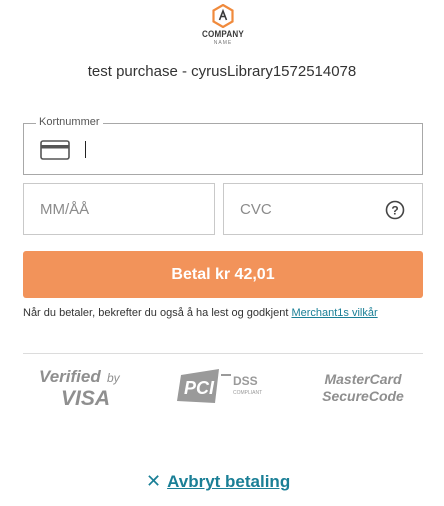  Describe the element at coordinates (55, 150) in the screenshot. I see `credit-card-icon` at that location.